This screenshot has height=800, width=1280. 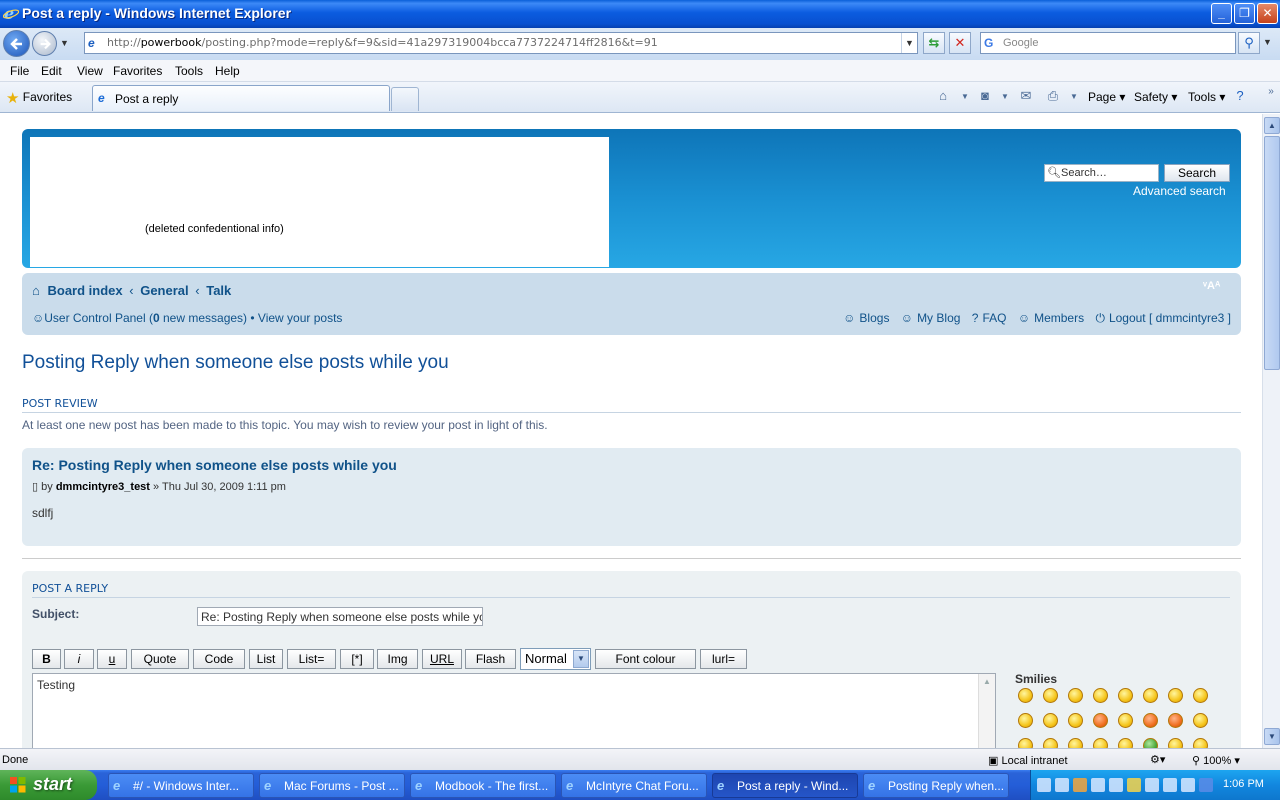 I want to click on code-button: Code, so click(x=219, y=659).